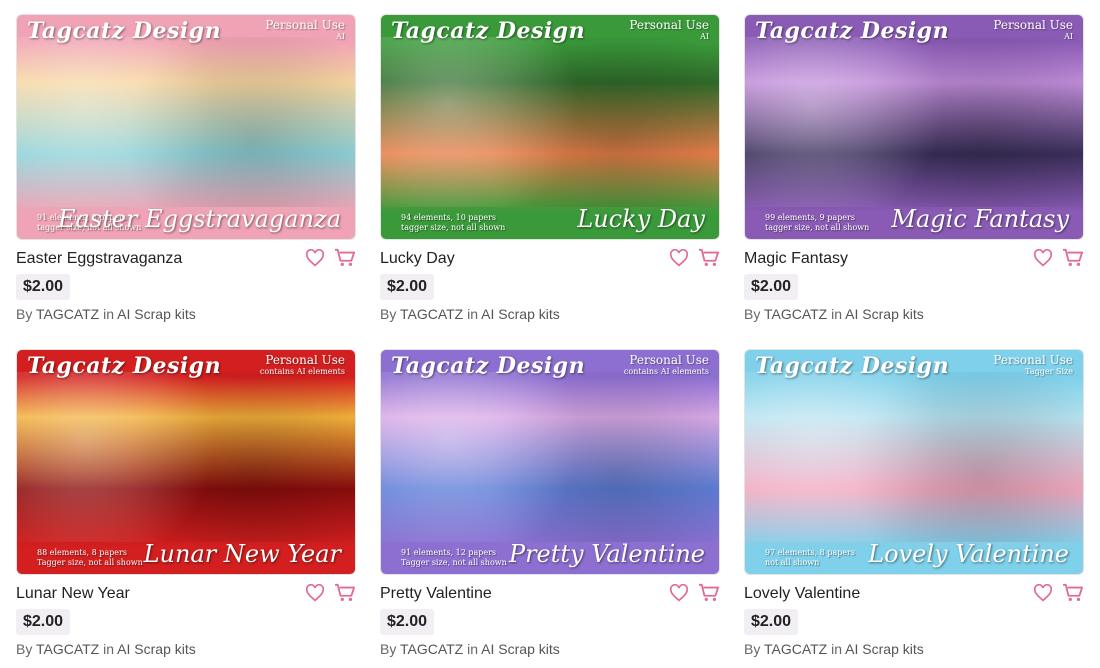  What do you see at coordinates (1049, 371) in the screenshot?
I see `badge-subtext: Tagger Size` at bounding box center [1049, 371].